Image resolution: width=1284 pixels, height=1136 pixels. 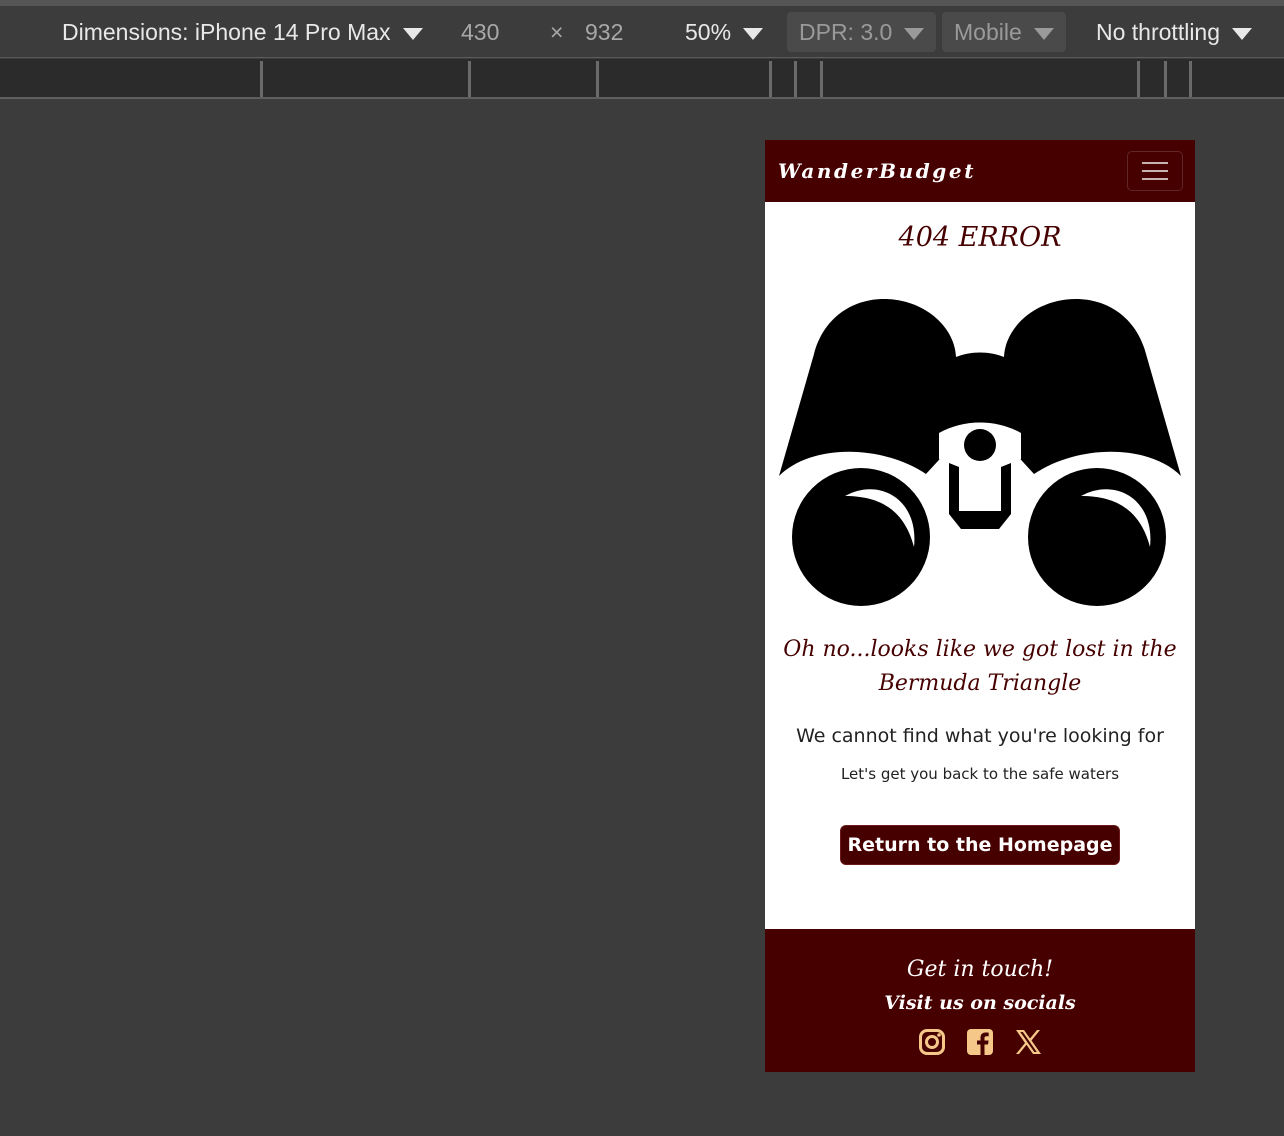 What do you see at coordinates (642, 79) in the screenshot?
I see `media-query-ruler` at bounding box center [642, 79].